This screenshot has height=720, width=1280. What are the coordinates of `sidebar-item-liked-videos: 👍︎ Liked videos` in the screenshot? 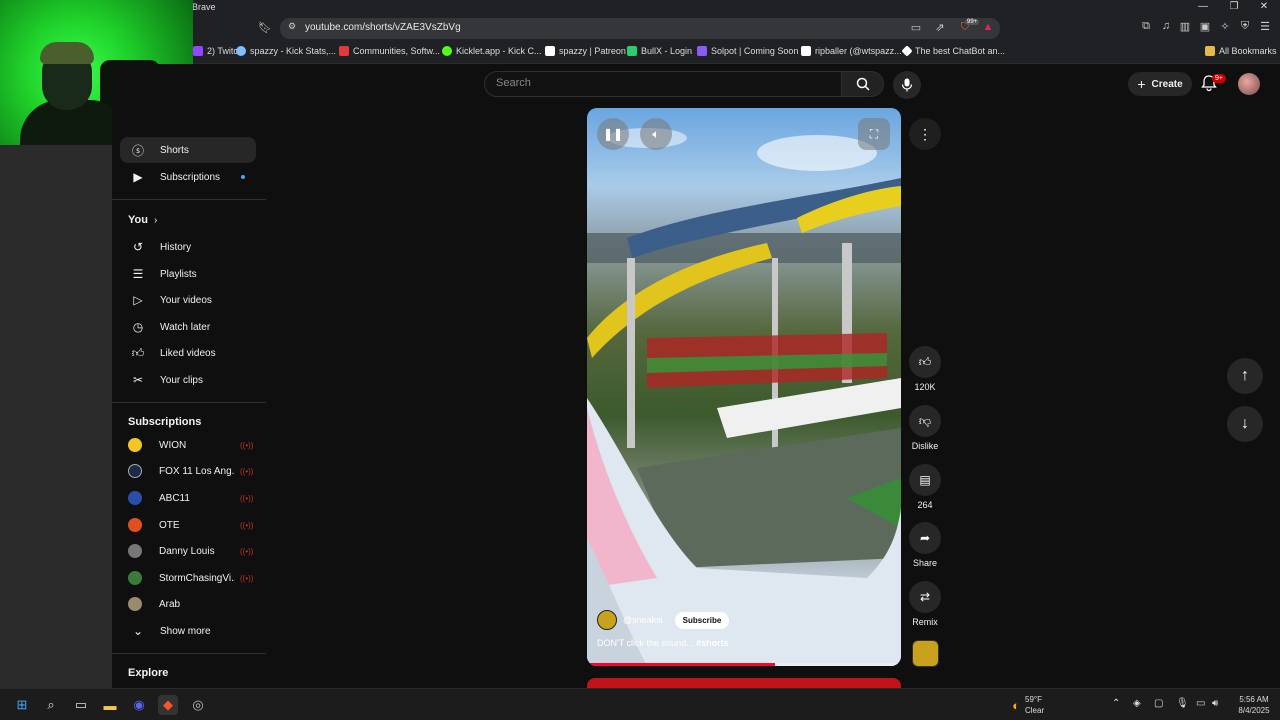 It's located at (188, 353).